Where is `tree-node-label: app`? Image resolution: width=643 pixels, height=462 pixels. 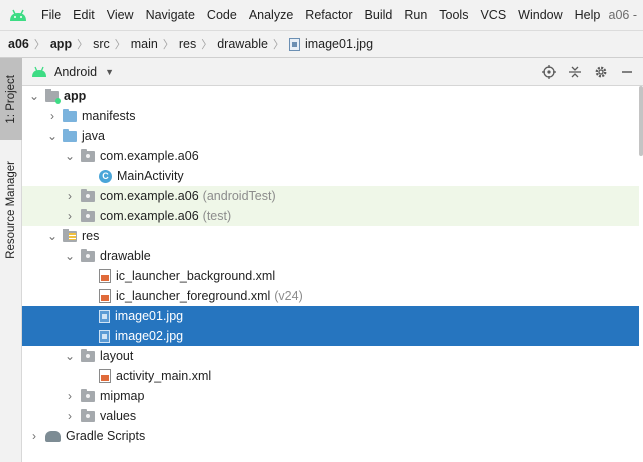
tree-node-label: app is located at coordinates (75, 96).